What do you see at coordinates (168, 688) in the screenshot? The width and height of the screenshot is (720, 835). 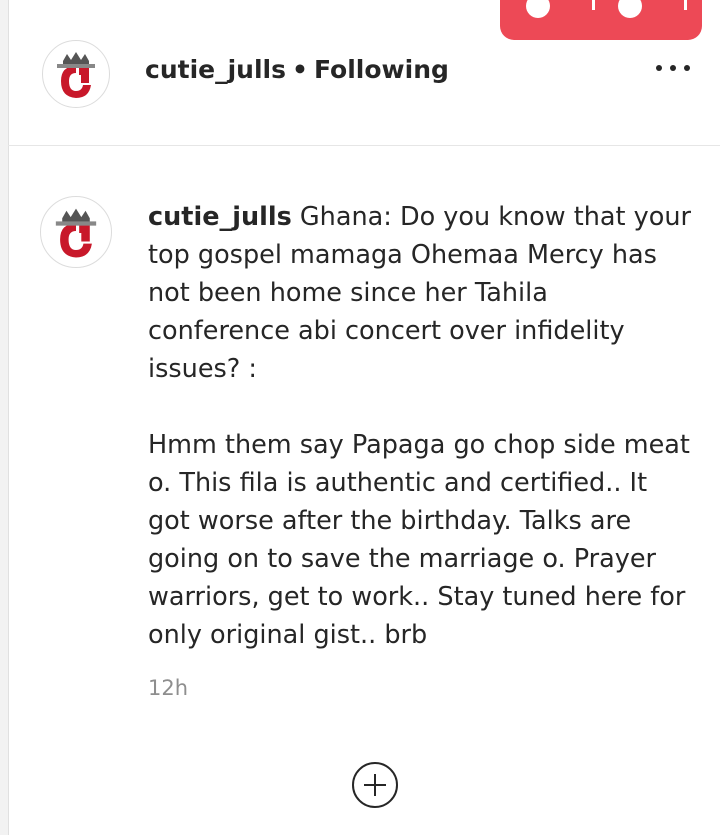 I see `post-timestamp: 12h` at bounding box center [168, 688].